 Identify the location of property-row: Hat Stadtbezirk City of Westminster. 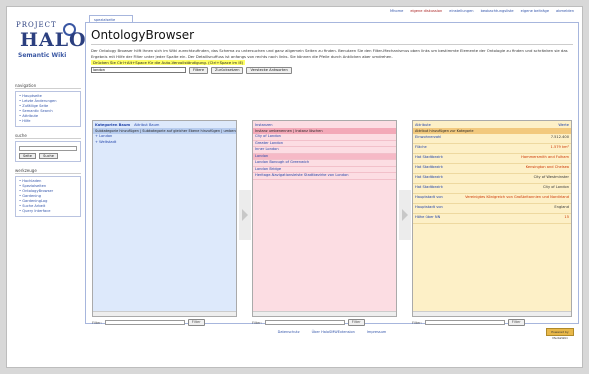
(492, 179).